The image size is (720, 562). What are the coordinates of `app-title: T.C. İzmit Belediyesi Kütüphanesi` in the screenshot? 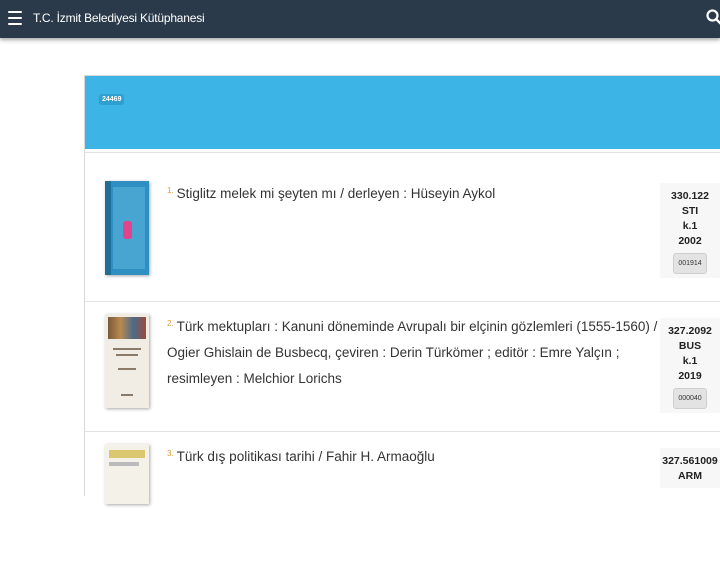 It's located at (119, 18).